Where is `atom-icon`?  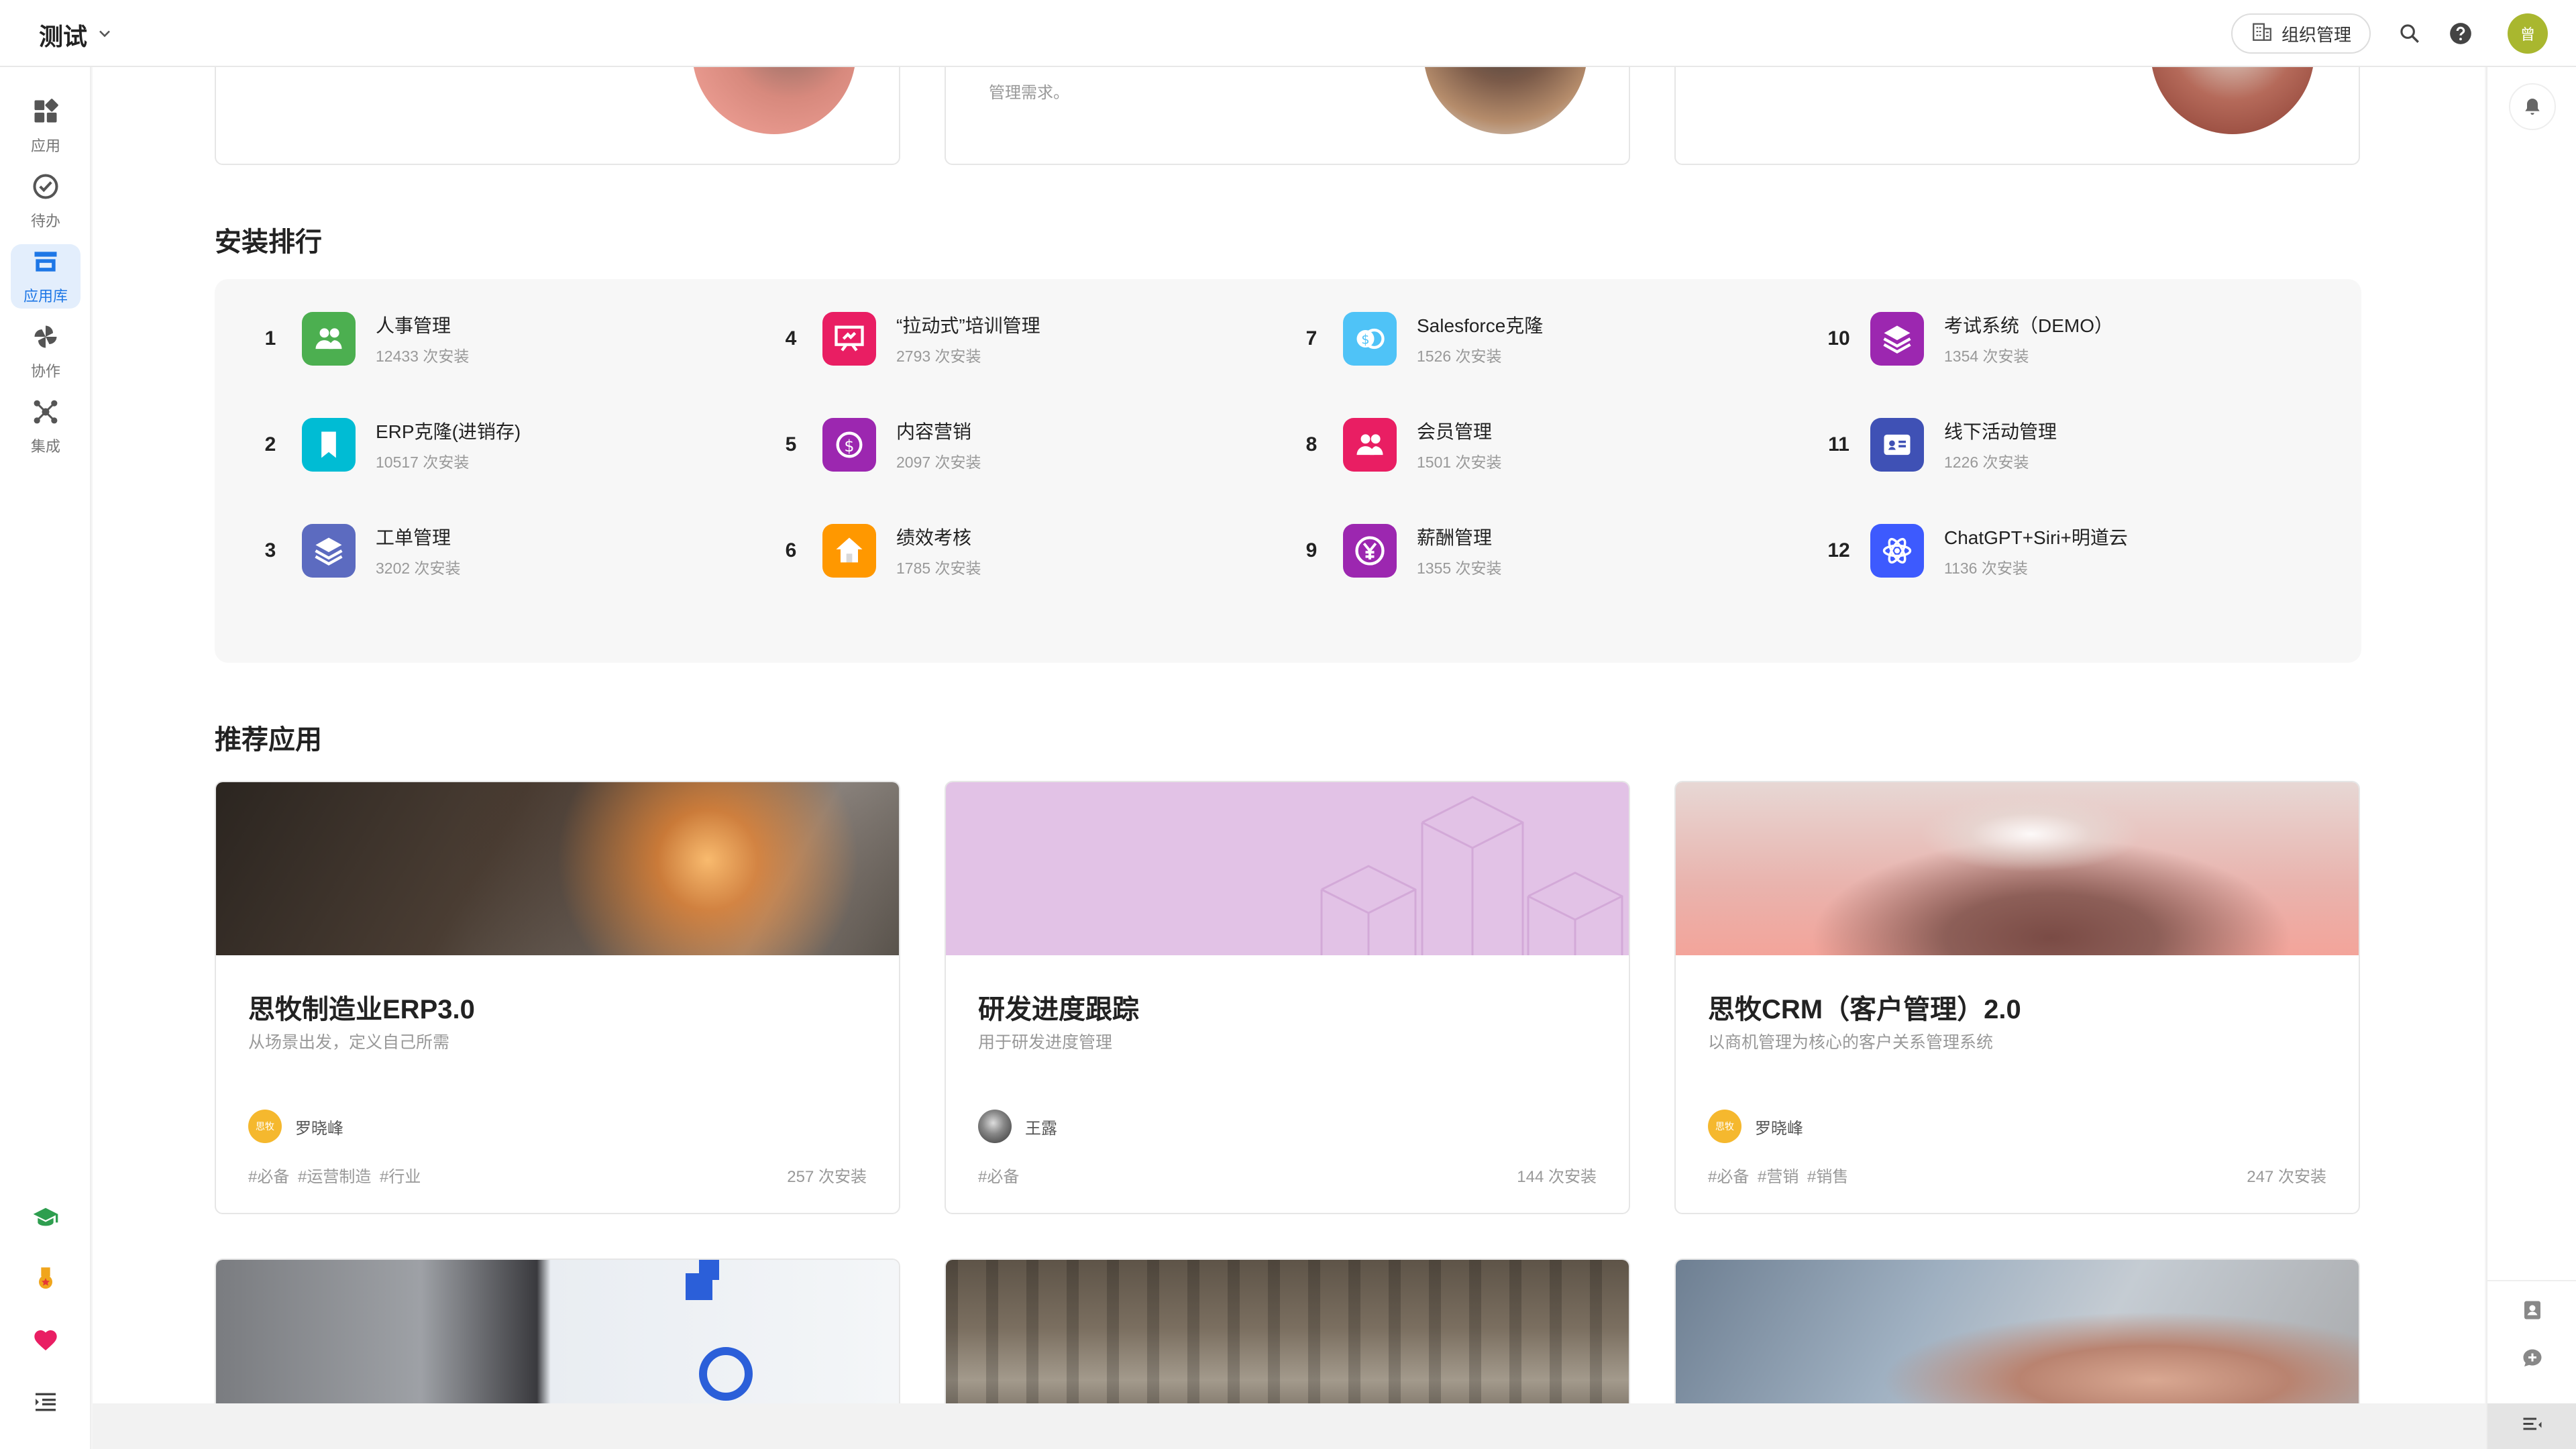
atom-icon is located at coordinates (1897, 551).